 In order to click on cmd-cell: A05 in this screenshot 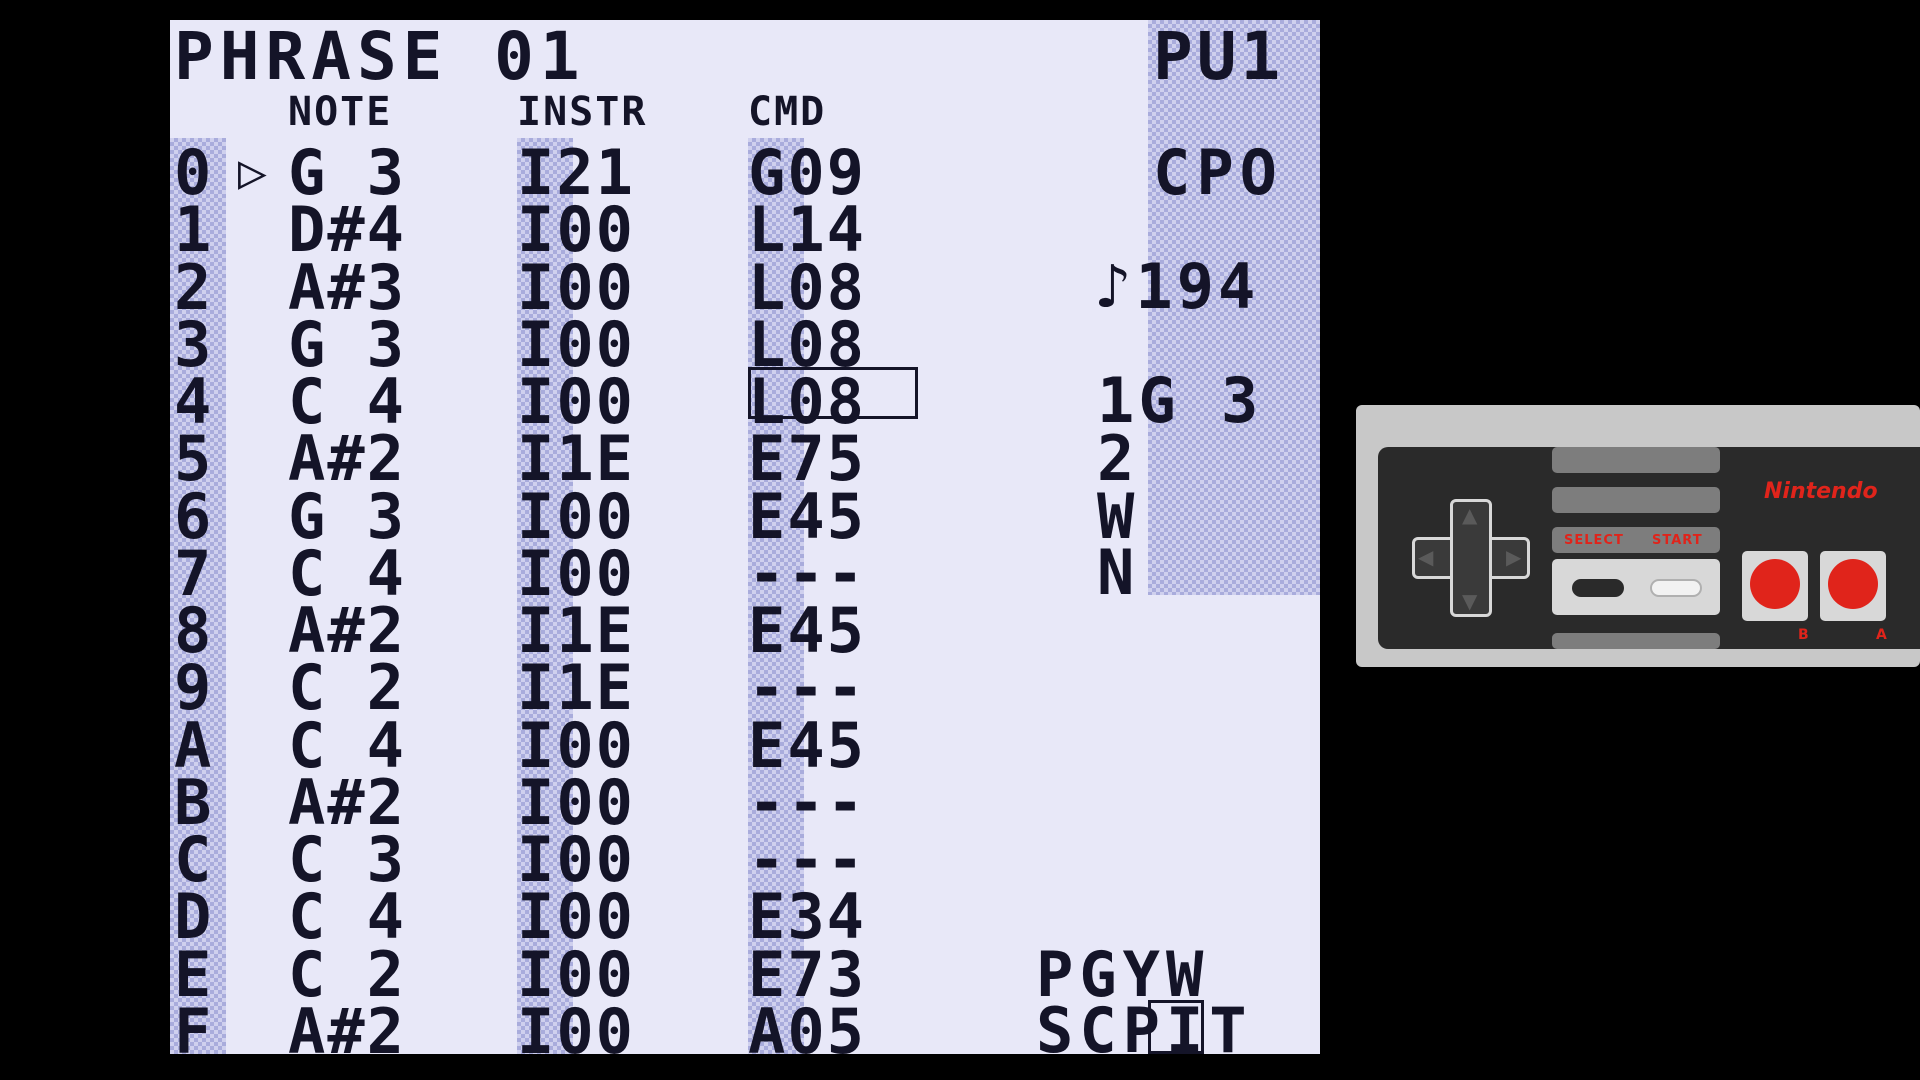, I will do `click(807, 1024)`.